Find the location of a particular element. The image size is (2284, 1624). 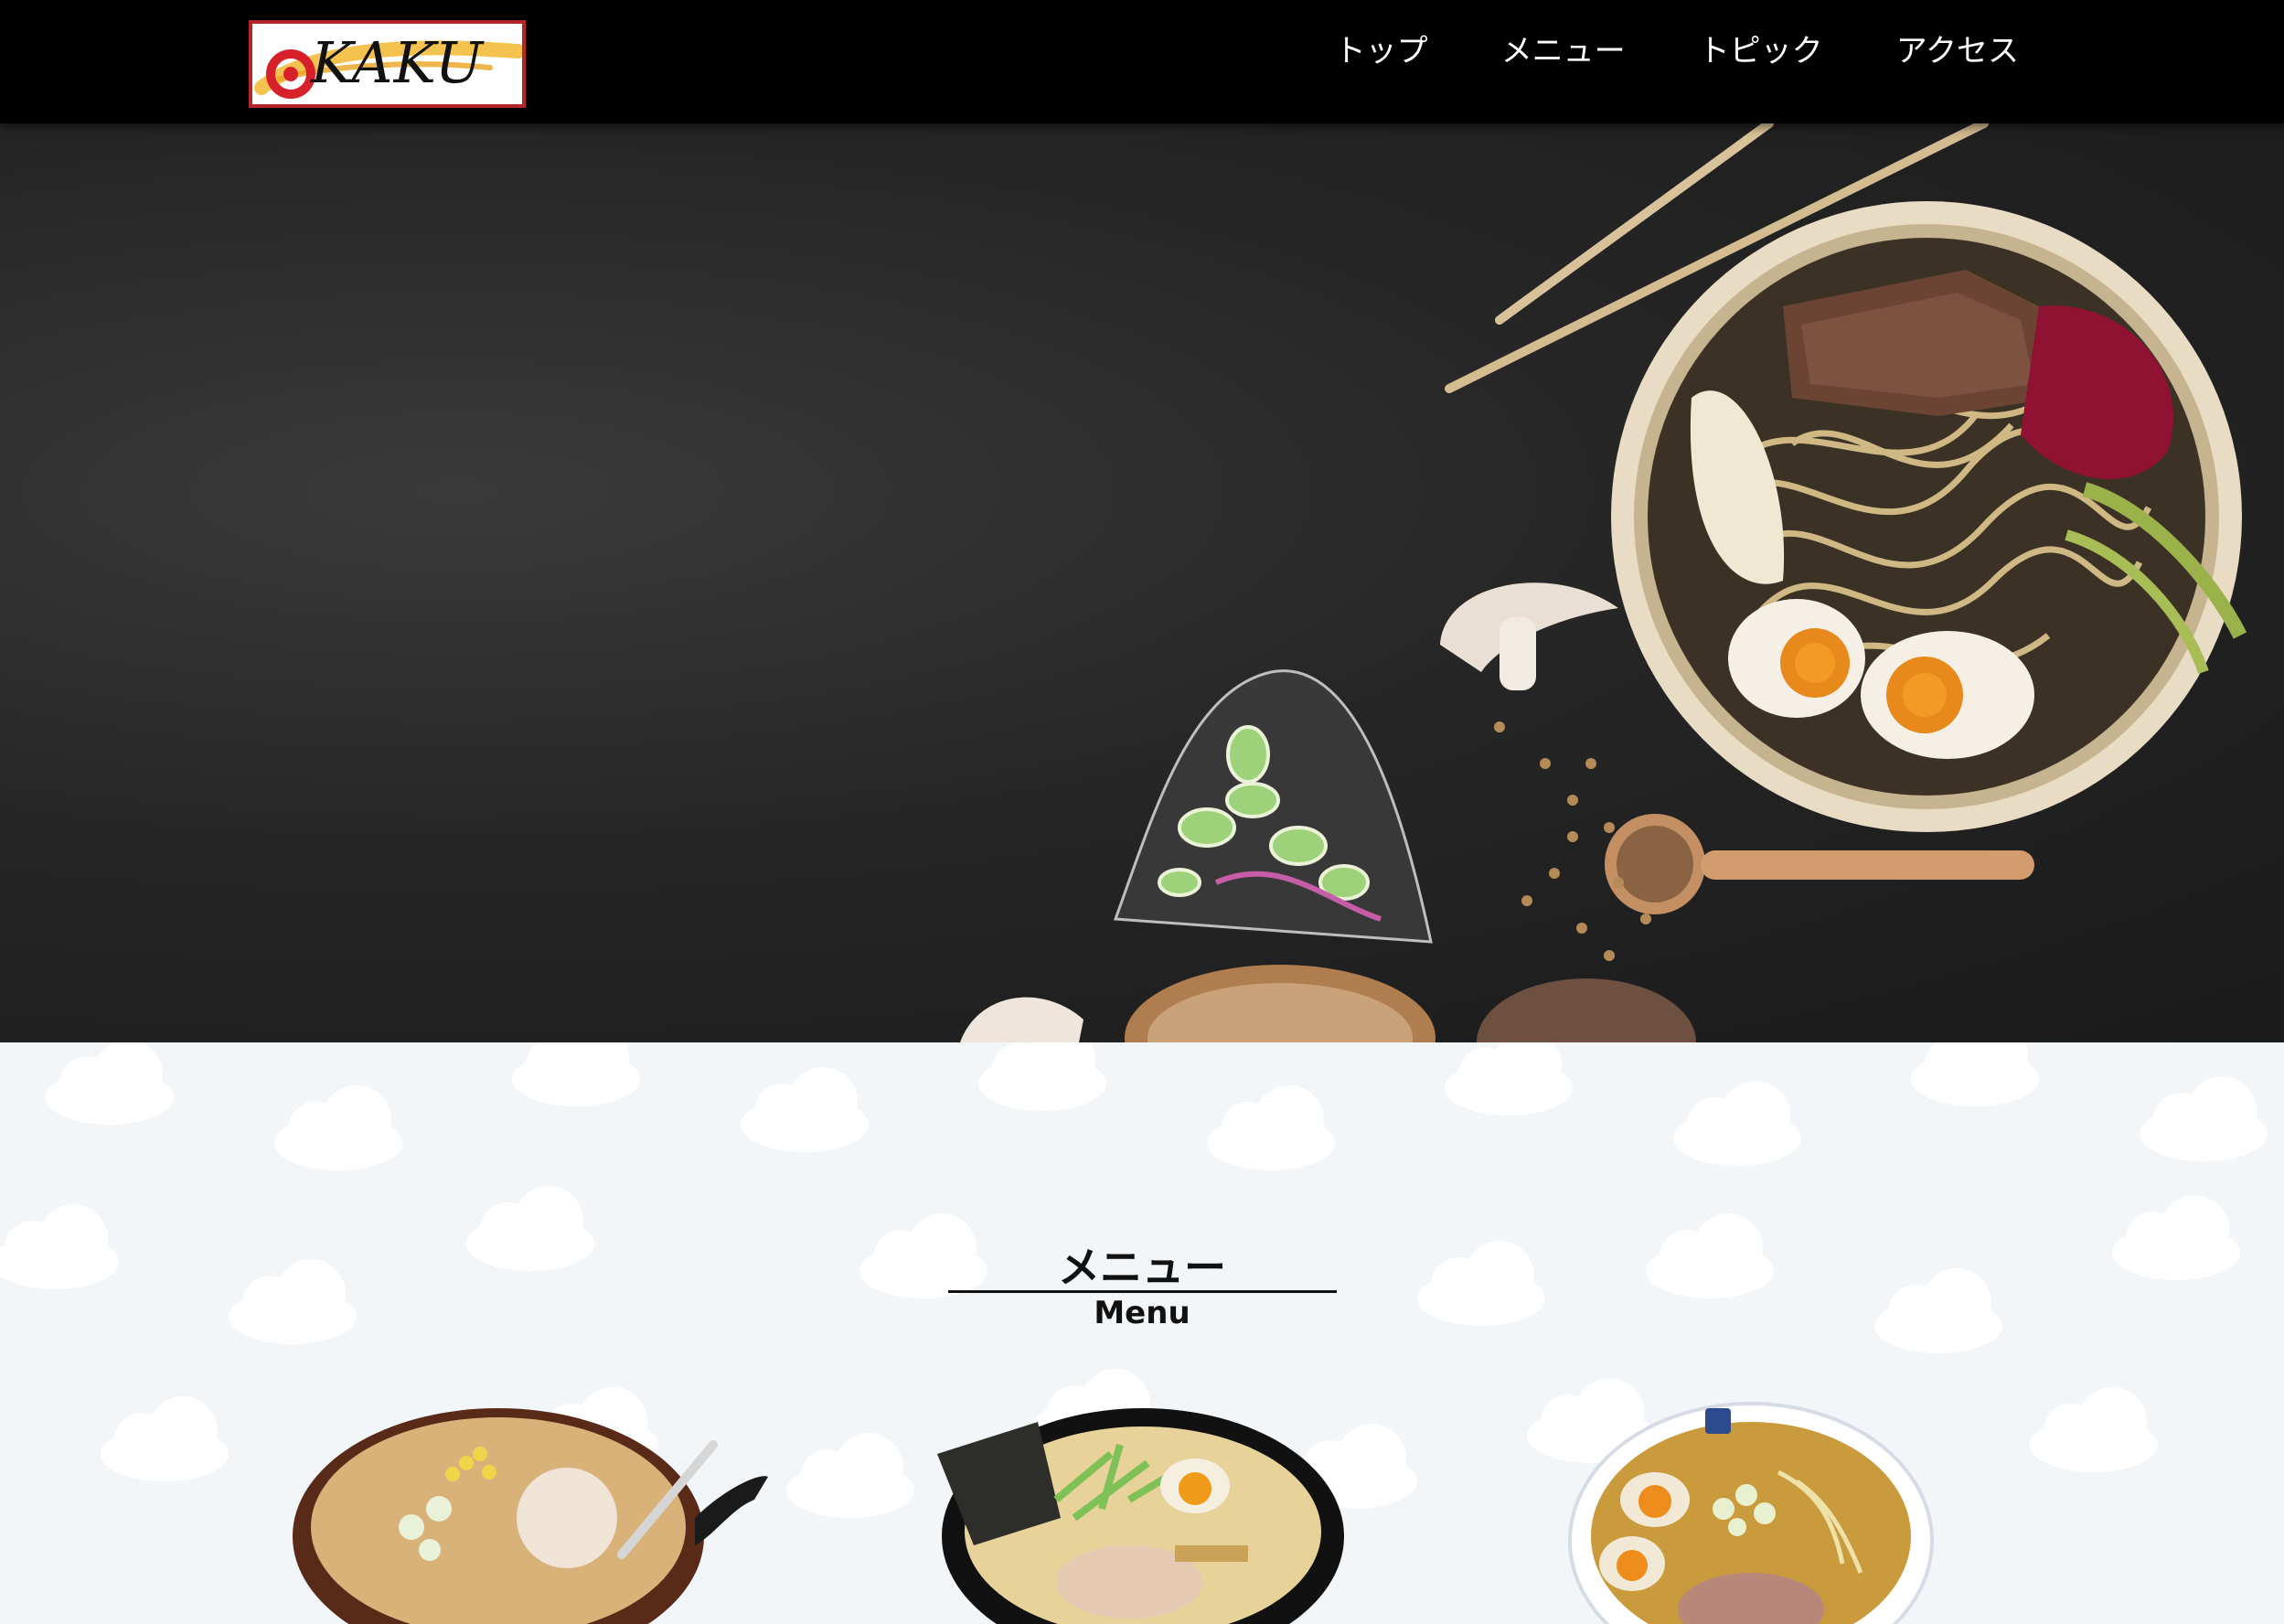

logo-text: KAKU is located at coordinates (397, 62).